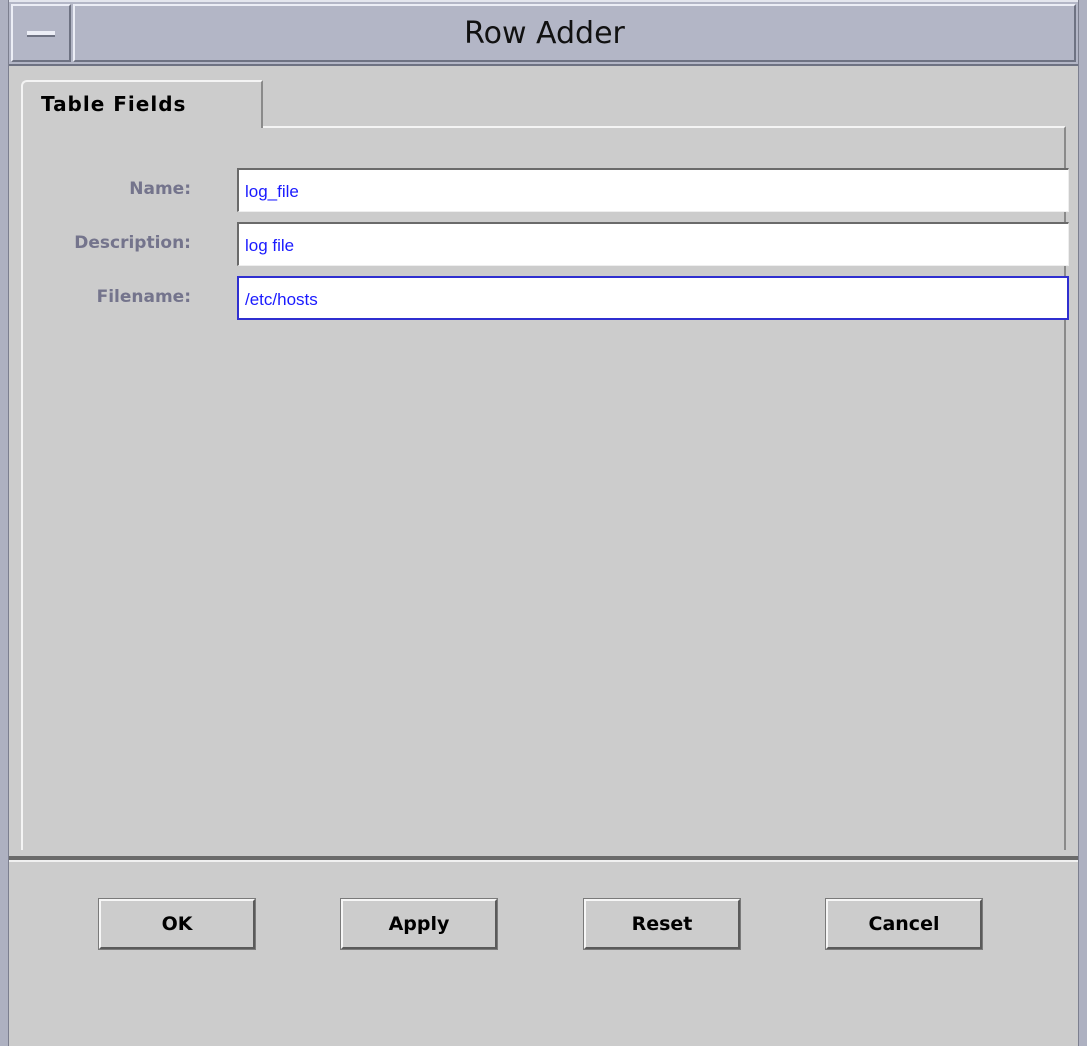 The width and height of the screenshot is (1087, 1046). I want to click on window-menu-icon, so click(41, 34).